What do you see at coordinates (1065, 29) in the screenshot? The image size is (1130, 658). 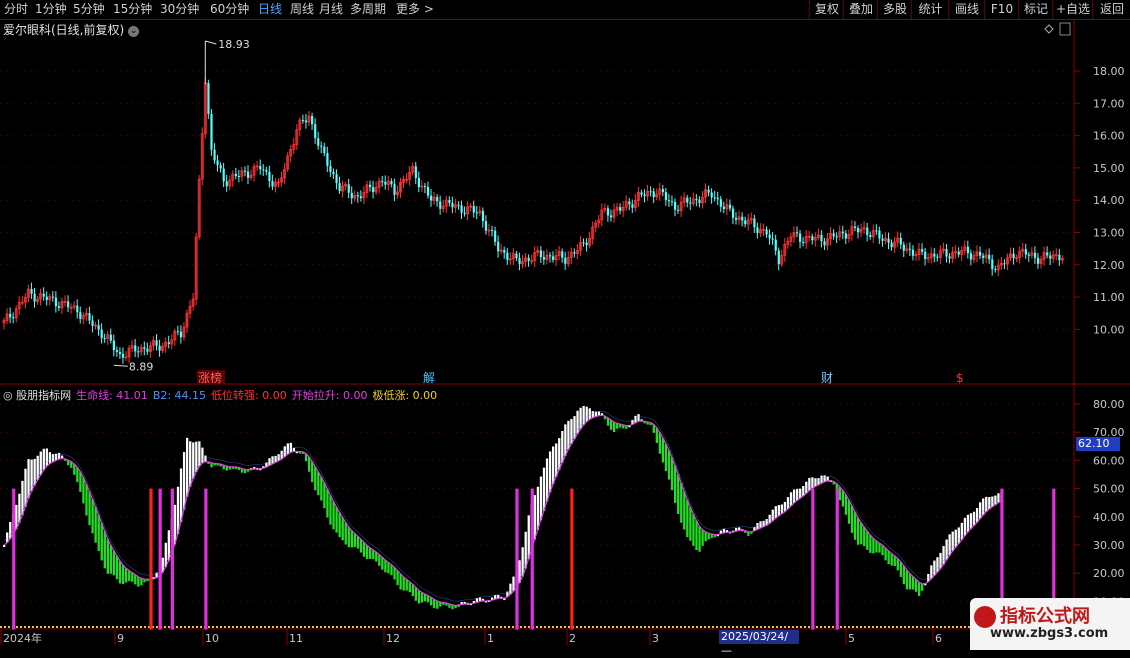 I see `panel-toggle-icon` at bounding box center [1065, 29].